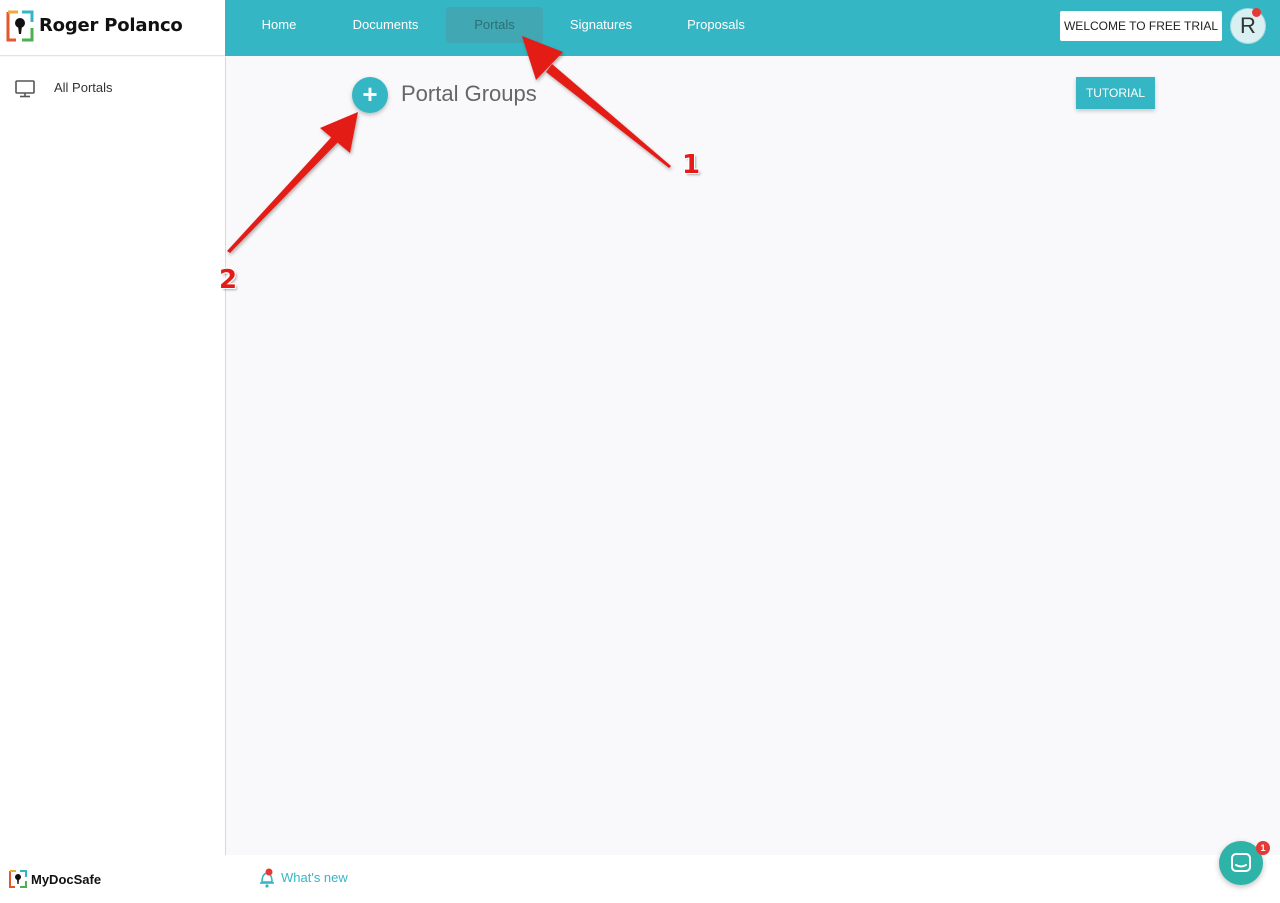 The width and height of the screenshot is (1280, 903). I want to click on nav-item-portals: Portals, so click(494, 25).